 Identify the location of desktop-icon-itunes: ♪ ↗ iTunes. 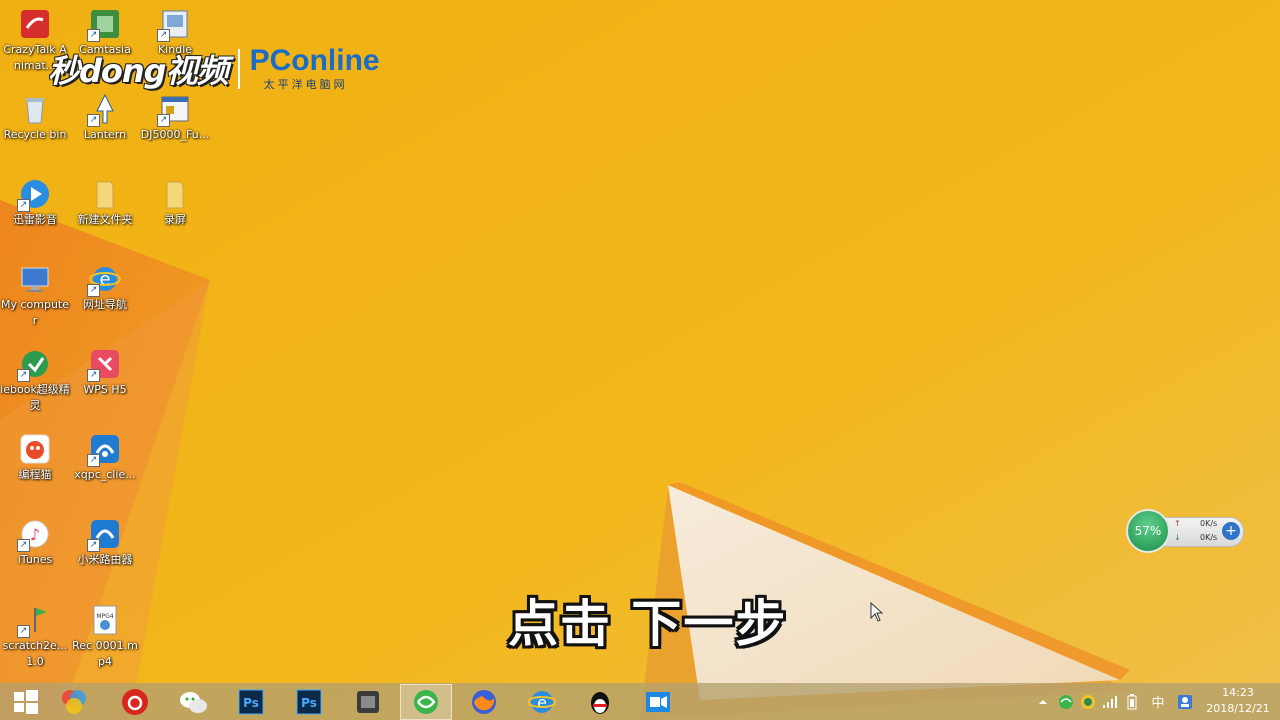
(35, 541).